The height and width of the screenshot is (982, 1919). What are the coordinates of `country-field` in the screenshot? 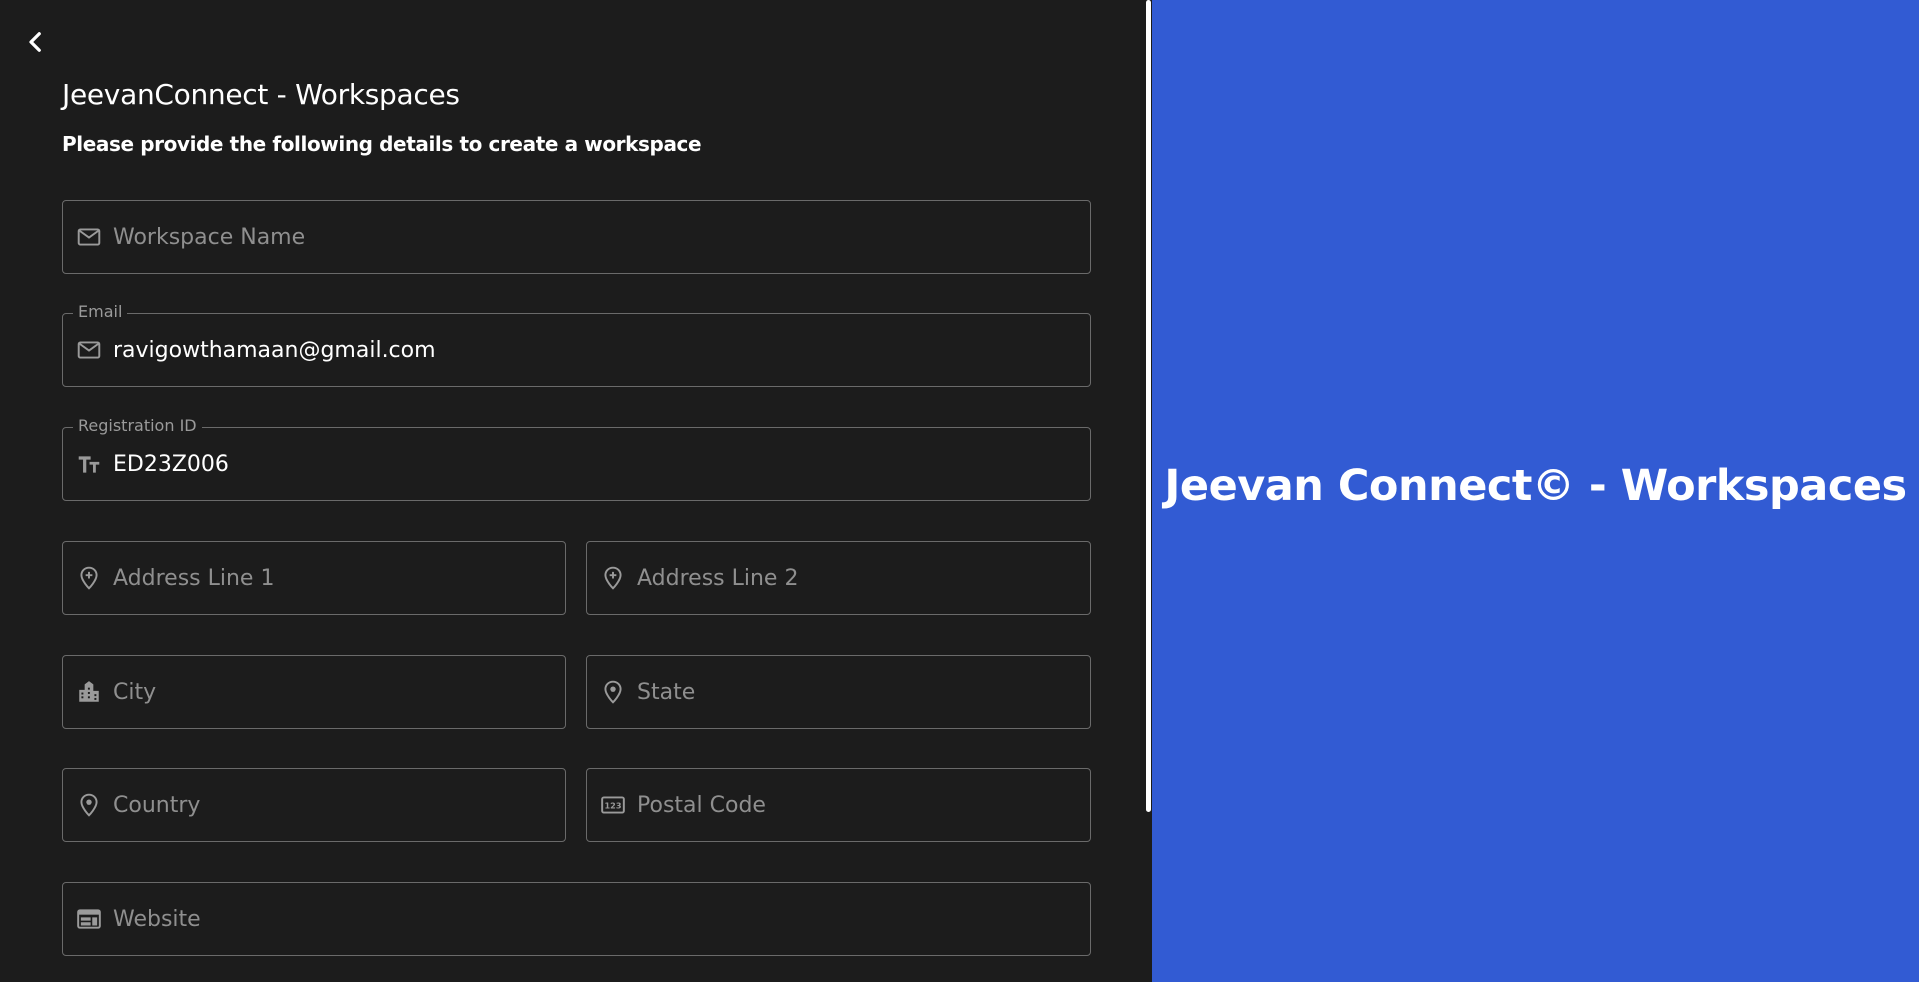 It's located at (314, 805).